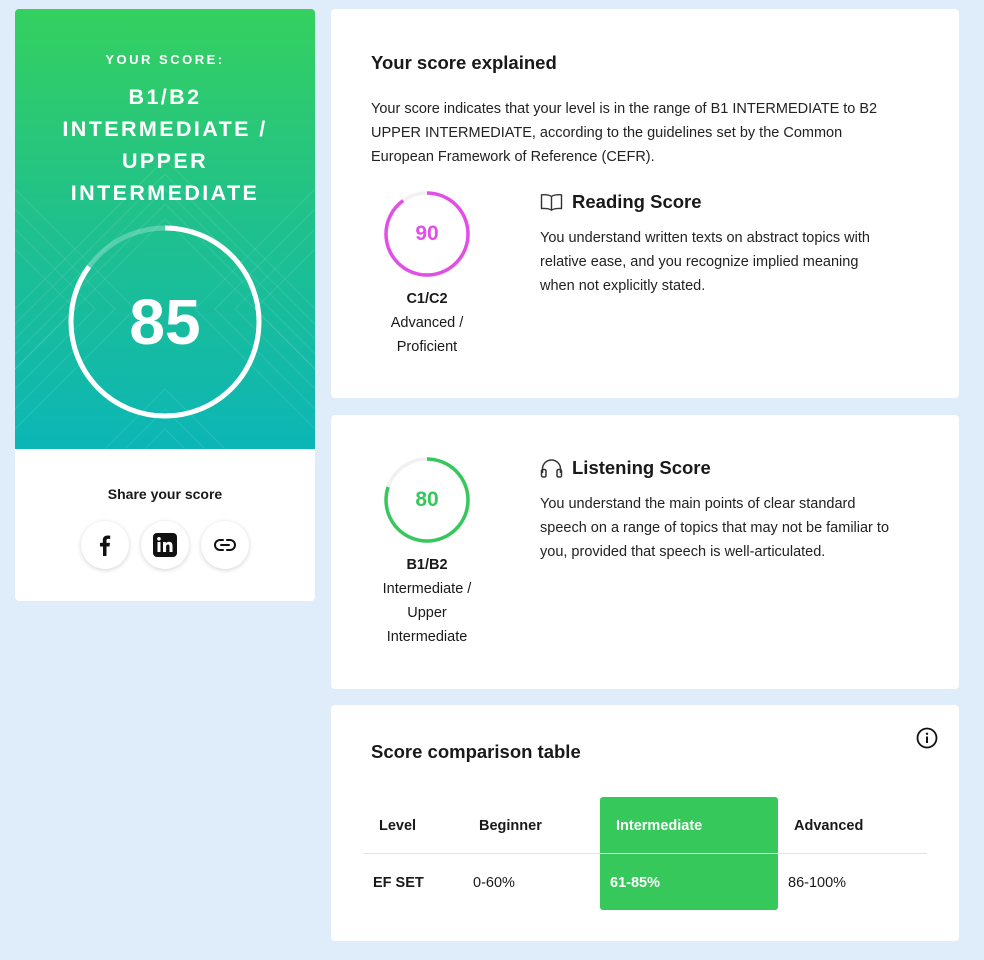 Image resolution: width=984 pixels, height=960 pixels. What do you see at coordinates (427, 601) in the screenshot?
I see `listening-level: B1/B2 Intermediate / Upper Intermediate` at bounding box center [427, 601].